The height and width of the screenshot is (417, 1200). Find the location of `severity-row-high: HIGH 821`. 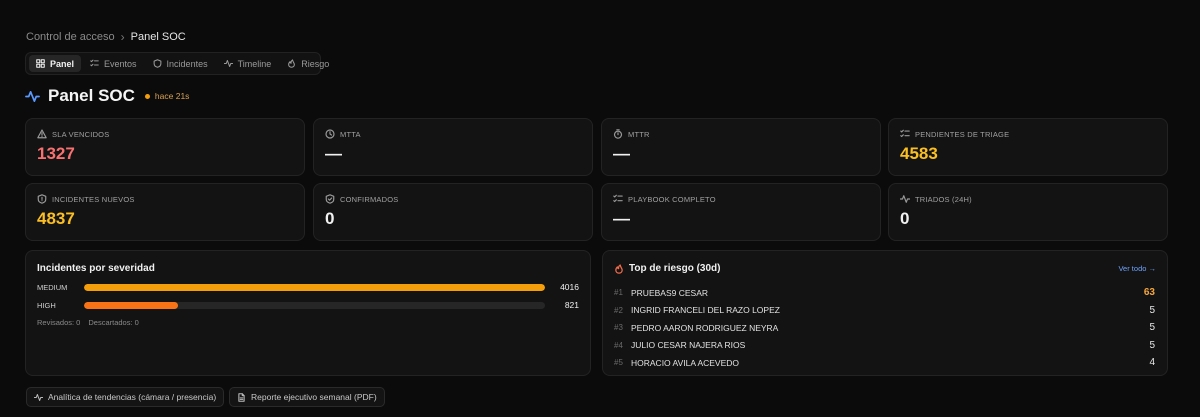

severity-row-high: HIGH 821 is located at coordinates (308, 305).